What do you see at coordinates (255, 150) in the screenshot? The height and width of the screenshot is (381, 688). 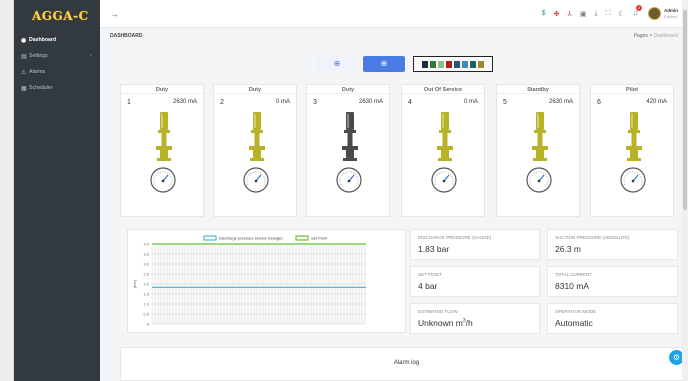 I see `pump-card: Duty 2 0 mA` at bounding box center [255, 150].